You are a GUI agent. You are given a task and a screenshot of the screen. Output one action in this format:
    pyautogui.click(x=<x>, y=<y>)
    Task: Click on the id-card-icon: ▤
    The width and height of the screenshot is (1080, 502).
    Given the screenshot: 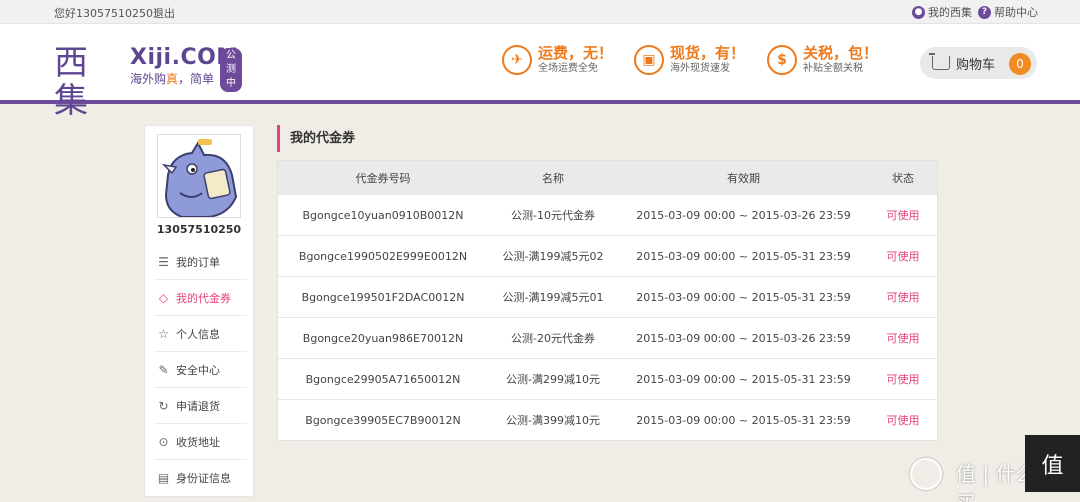 What is the action you would take?
    pyautogui.click(x=163, y=478)
    